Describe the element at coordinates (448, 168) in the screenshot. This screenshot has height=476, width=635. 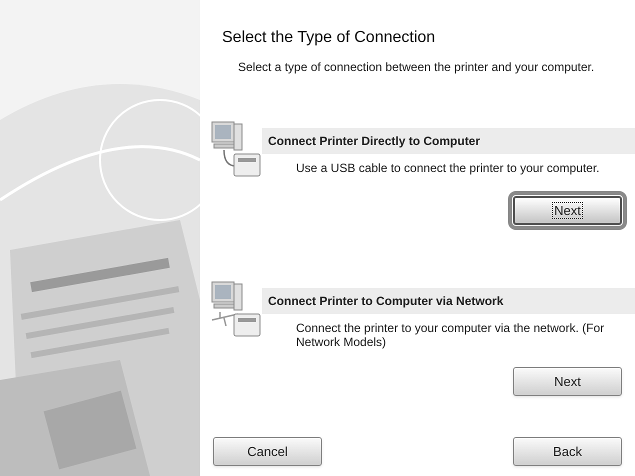
I see `option-description: Use a USB cable to connect the printer to your computer.` at that location.